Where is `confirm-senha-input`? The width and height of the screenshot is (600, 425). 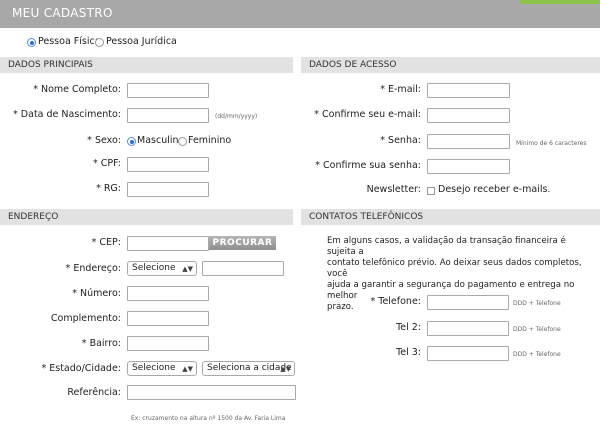
confirm-senha-input is located at coordinates (468, 166).